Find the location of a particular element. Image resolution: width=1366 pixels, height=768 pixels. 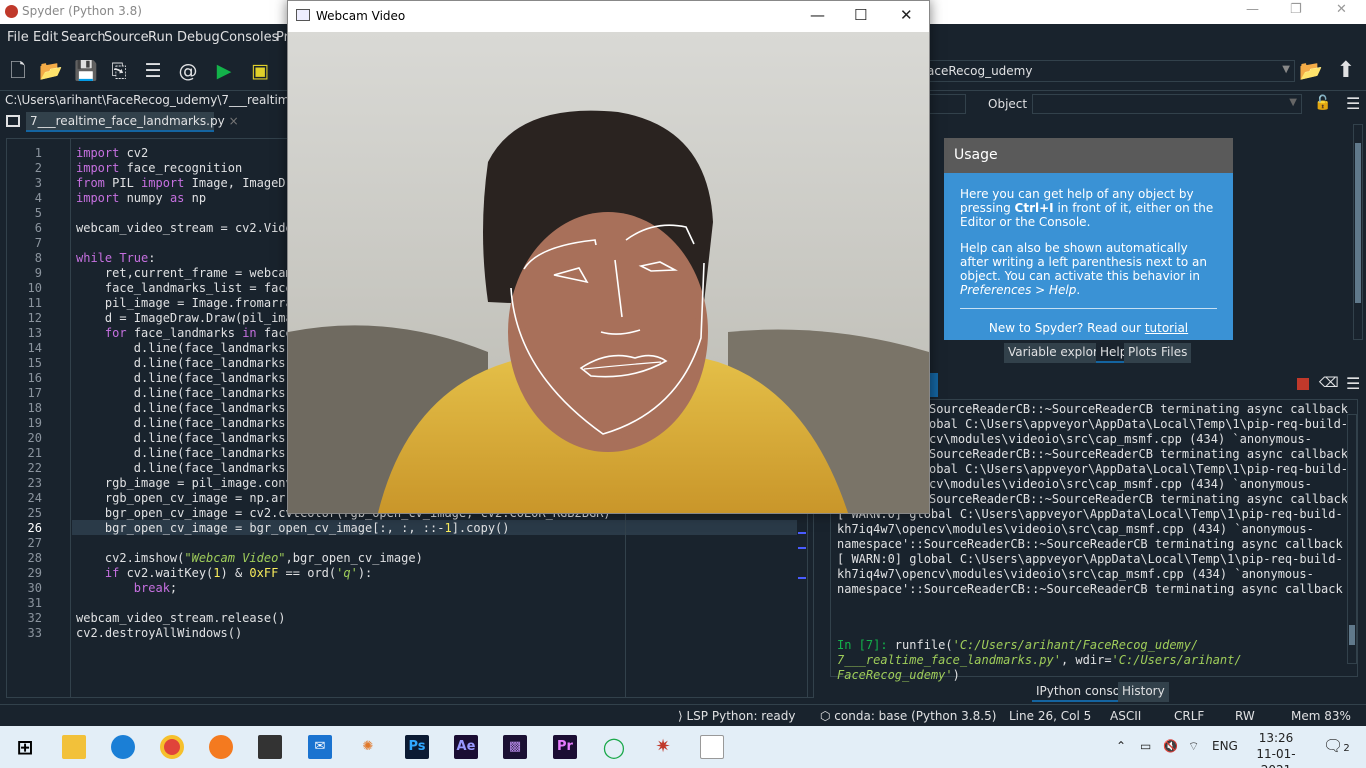

tutorial-link: tutorial is located at coordinates (1166, 328).